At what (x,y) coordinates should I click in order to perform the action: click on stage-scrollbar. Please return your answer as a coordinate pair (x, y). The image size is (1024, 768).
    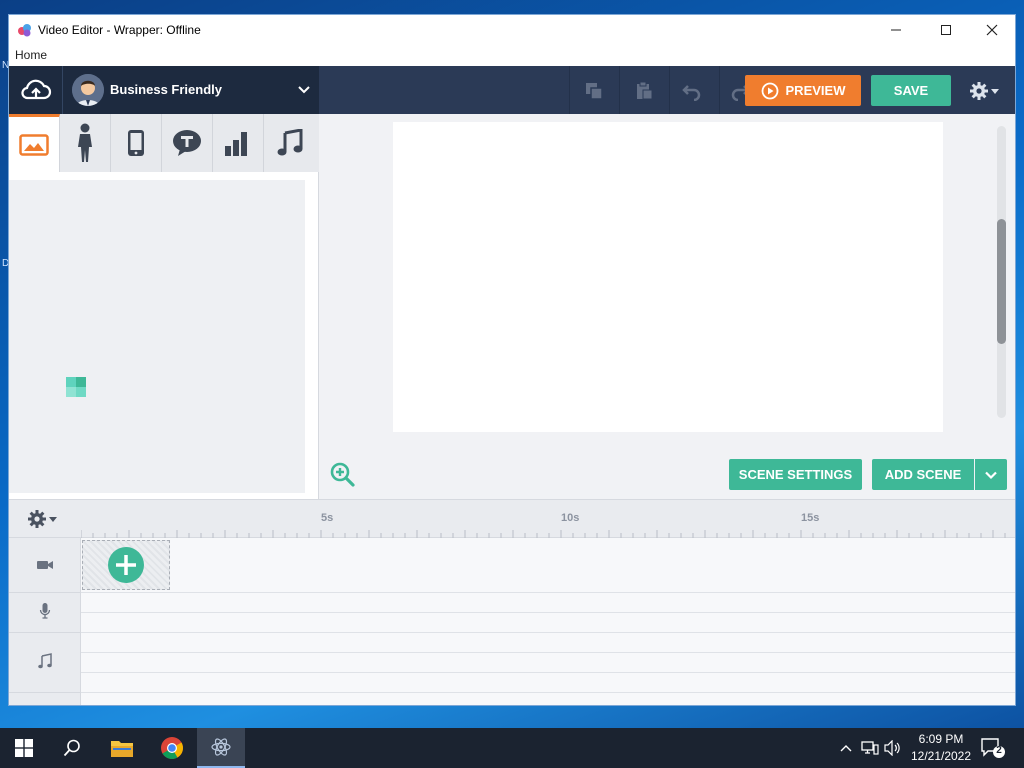
    Looking at the image, I should click on (1001, 272).